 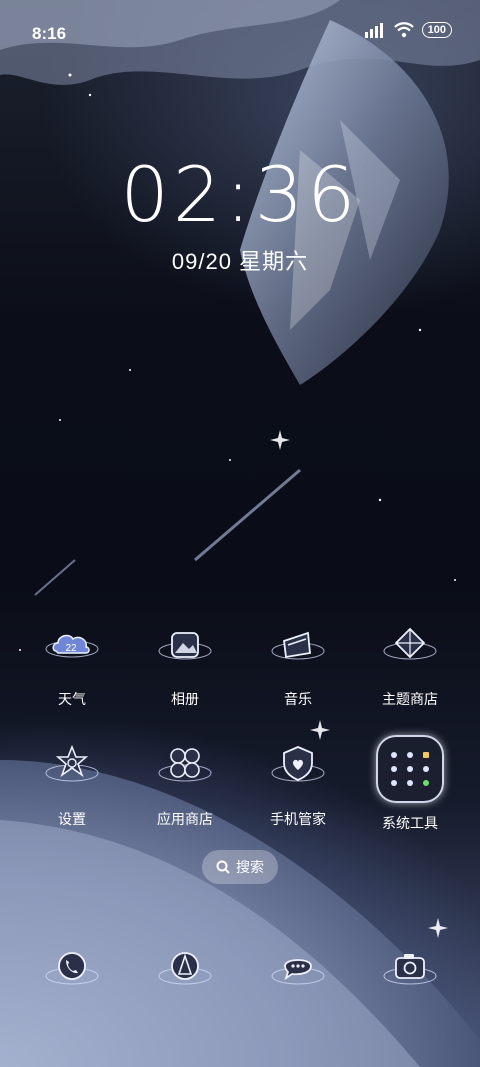 I want to click on theme-store-icon, so click(x=410, y=643).